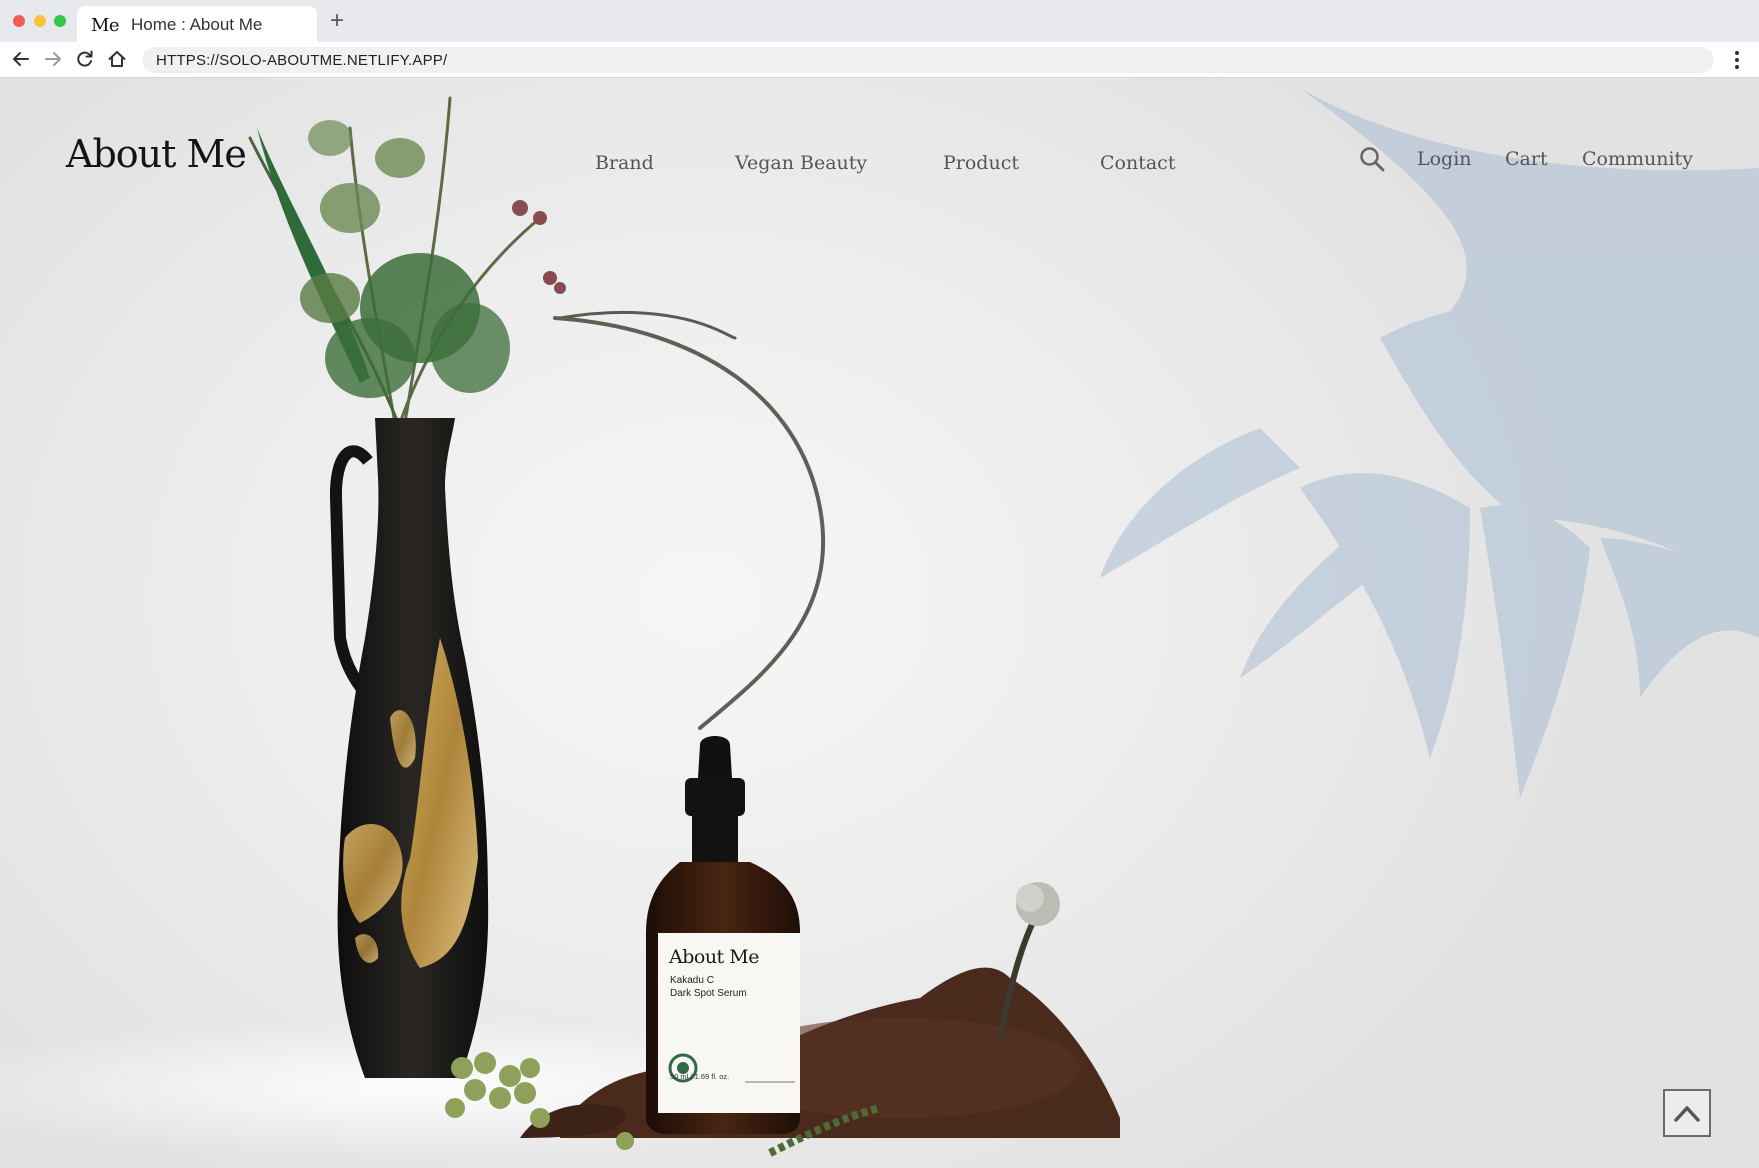 The width and height of the screenshot is (1759, 1168). I want to click on new-tab-button: +, so click(337, 21).